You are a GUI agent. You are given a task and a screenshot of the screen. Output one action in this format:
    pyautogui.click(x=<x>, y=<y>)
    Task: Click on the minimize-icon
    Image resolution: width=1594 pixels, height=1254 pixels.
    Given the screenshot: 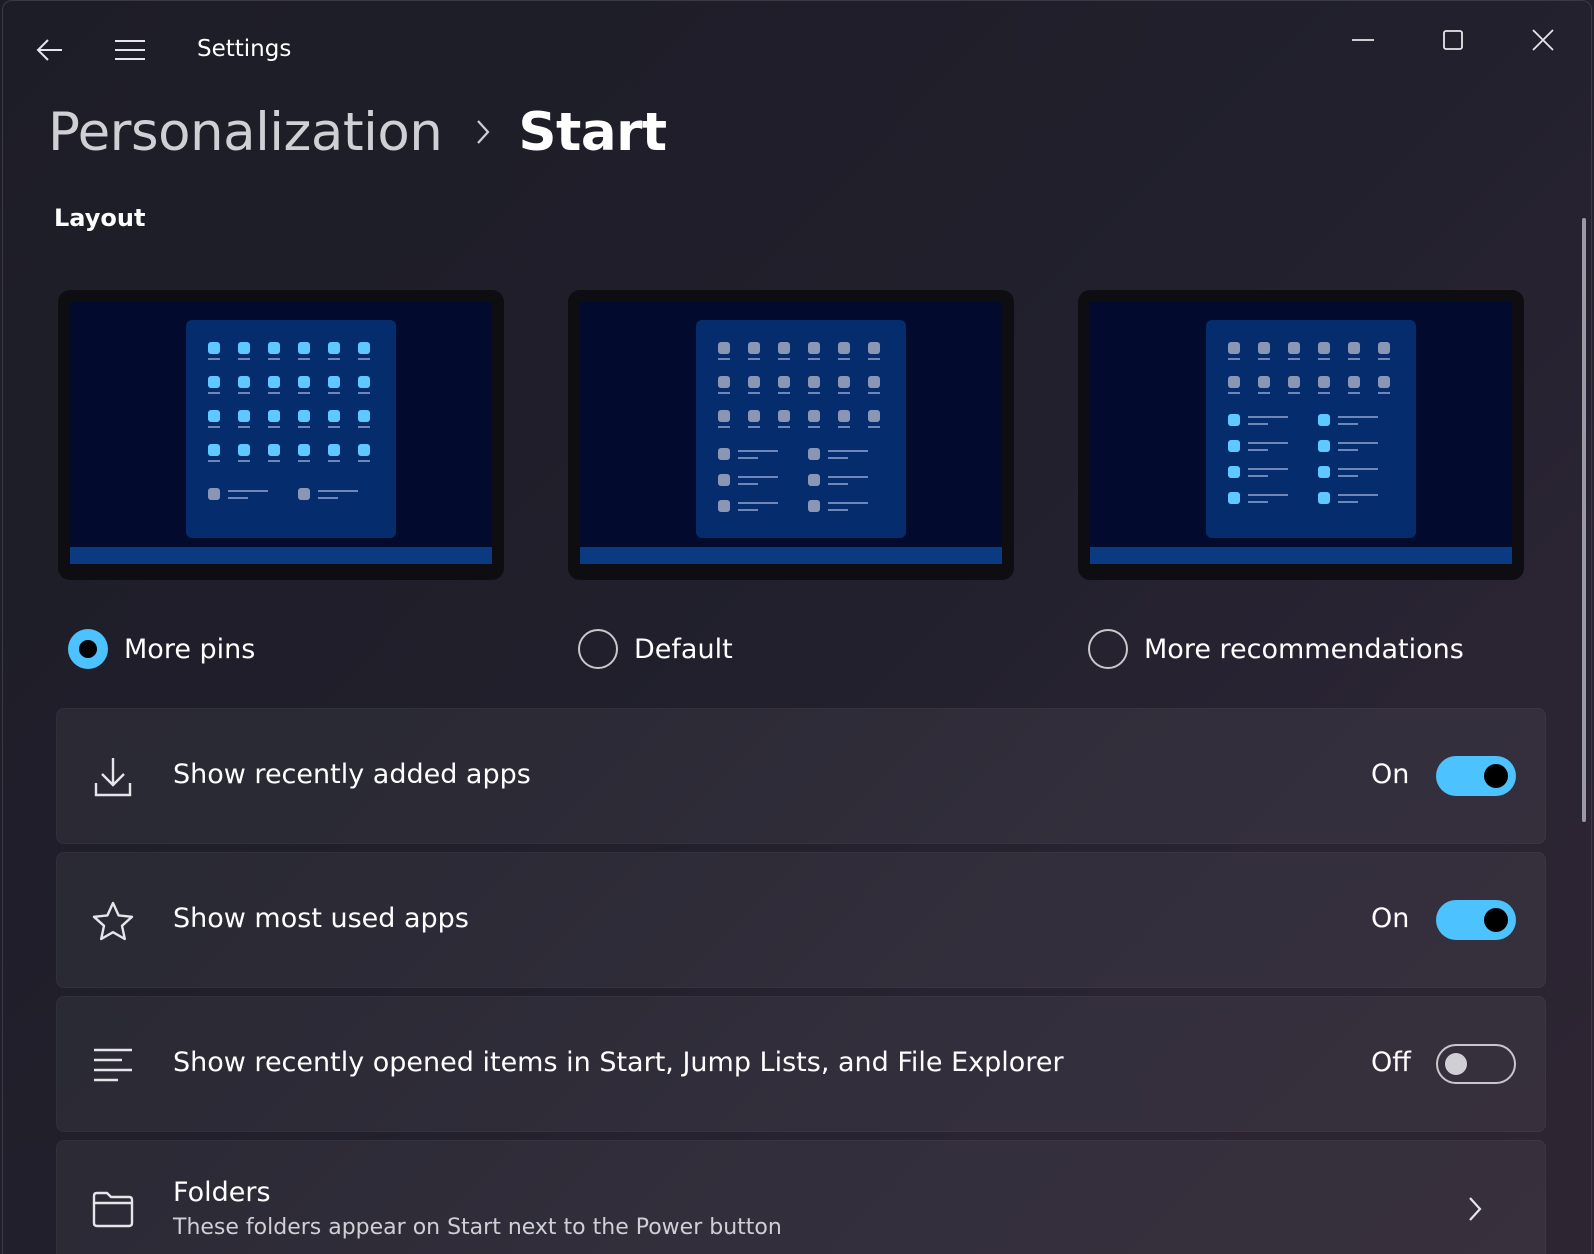 What is the action you would take?
    pyautogui.click(x=1363, y=40)
    